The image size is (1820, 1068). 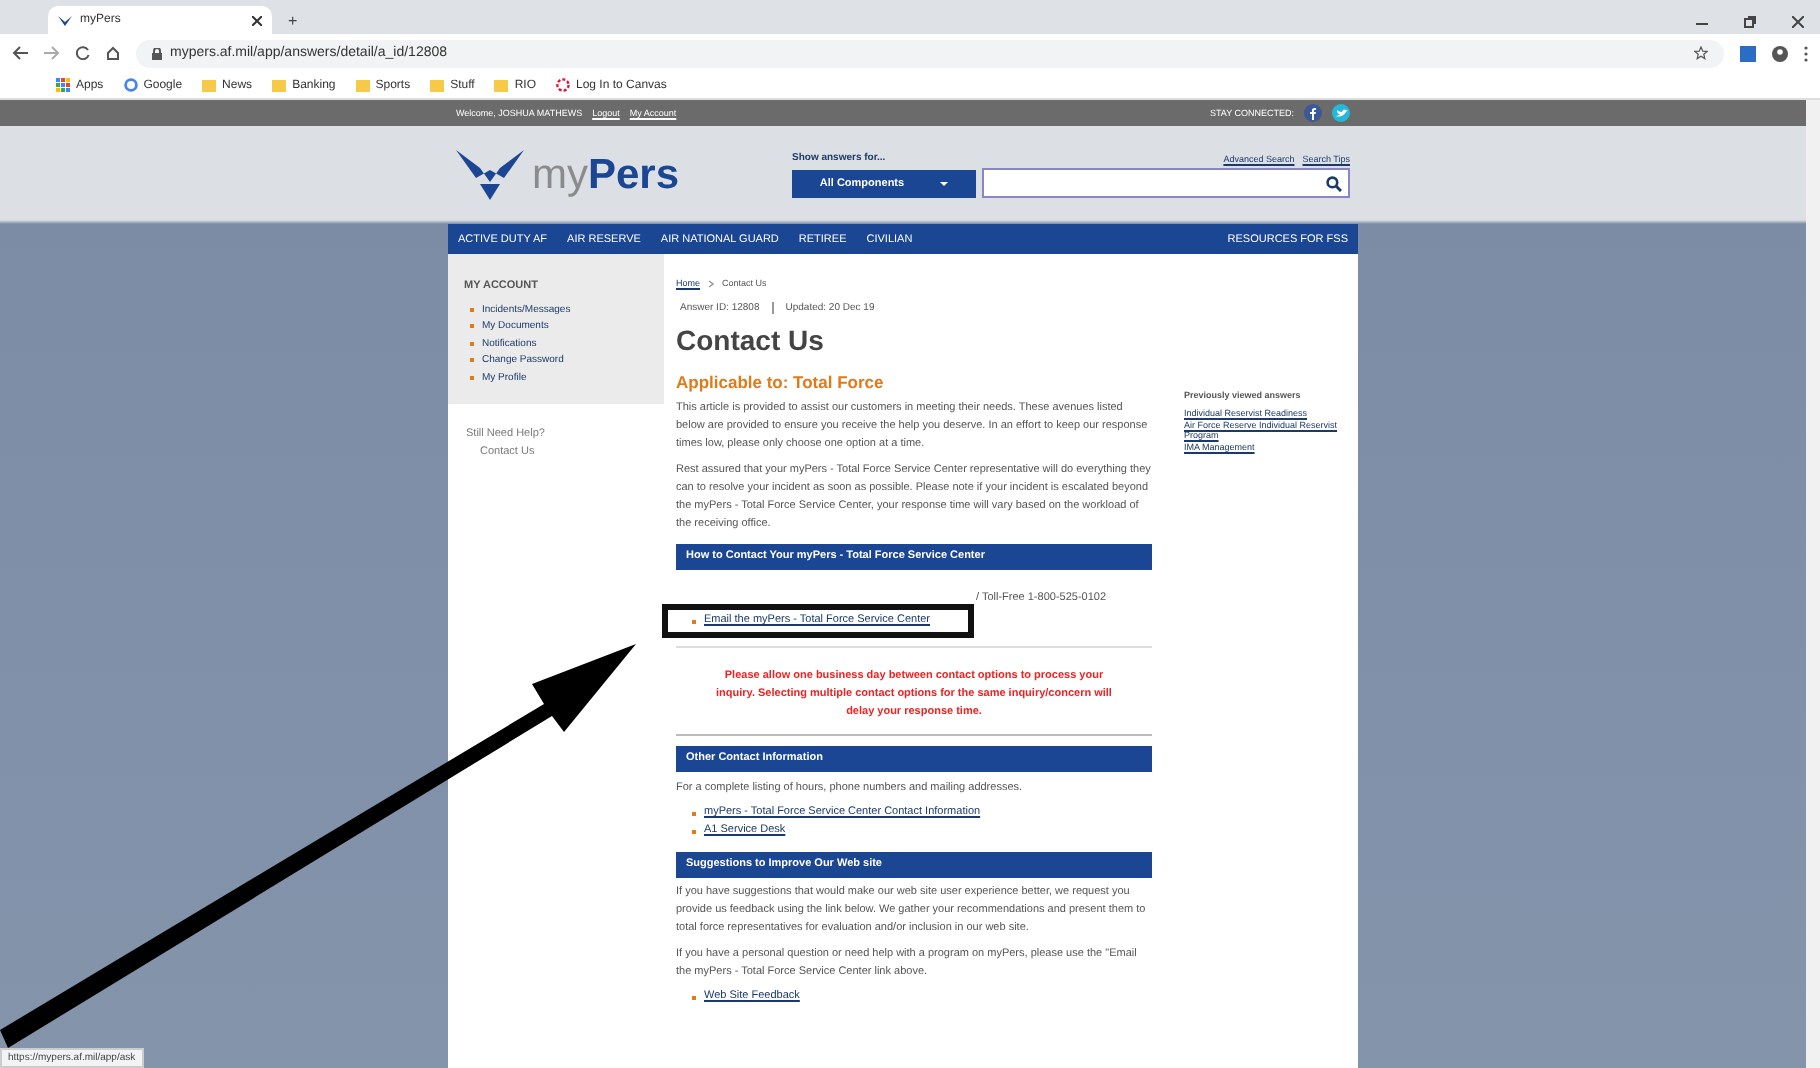 What do you see at coordinates (65, 20) in the screenshot?
I see `wings-icon` at bounding box center [65, 20].